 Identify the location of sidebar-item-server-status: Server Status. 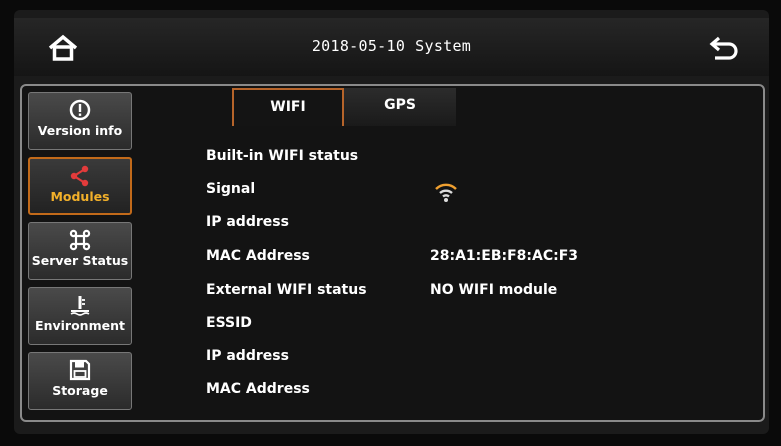
(80, 251).